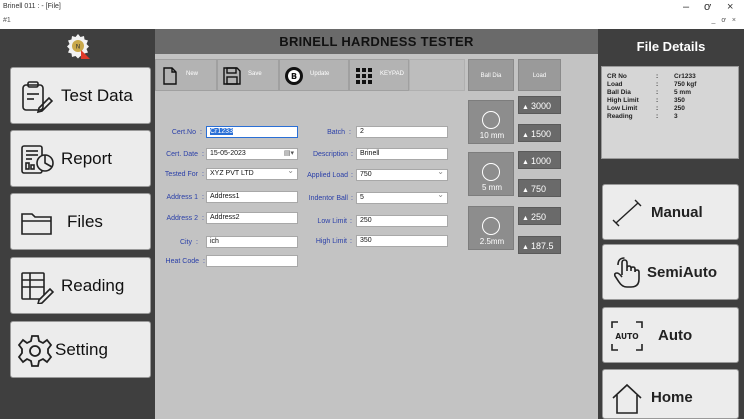  Describe the element at coordinates (725, 20) in the screenshot. I see `mdi-window-controls: _ ơ ×` at that location.